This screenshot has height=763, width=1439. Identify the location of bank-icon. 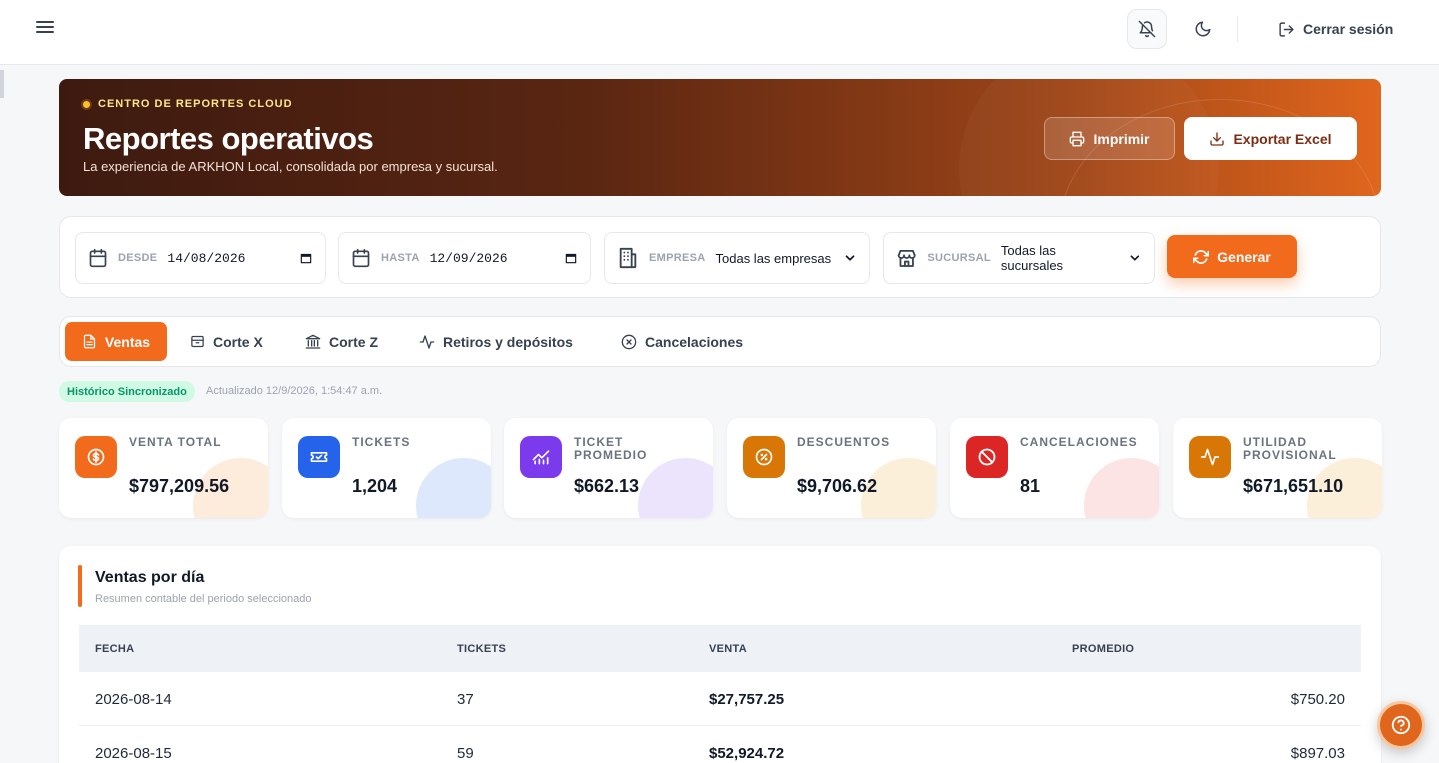
(313, 341).